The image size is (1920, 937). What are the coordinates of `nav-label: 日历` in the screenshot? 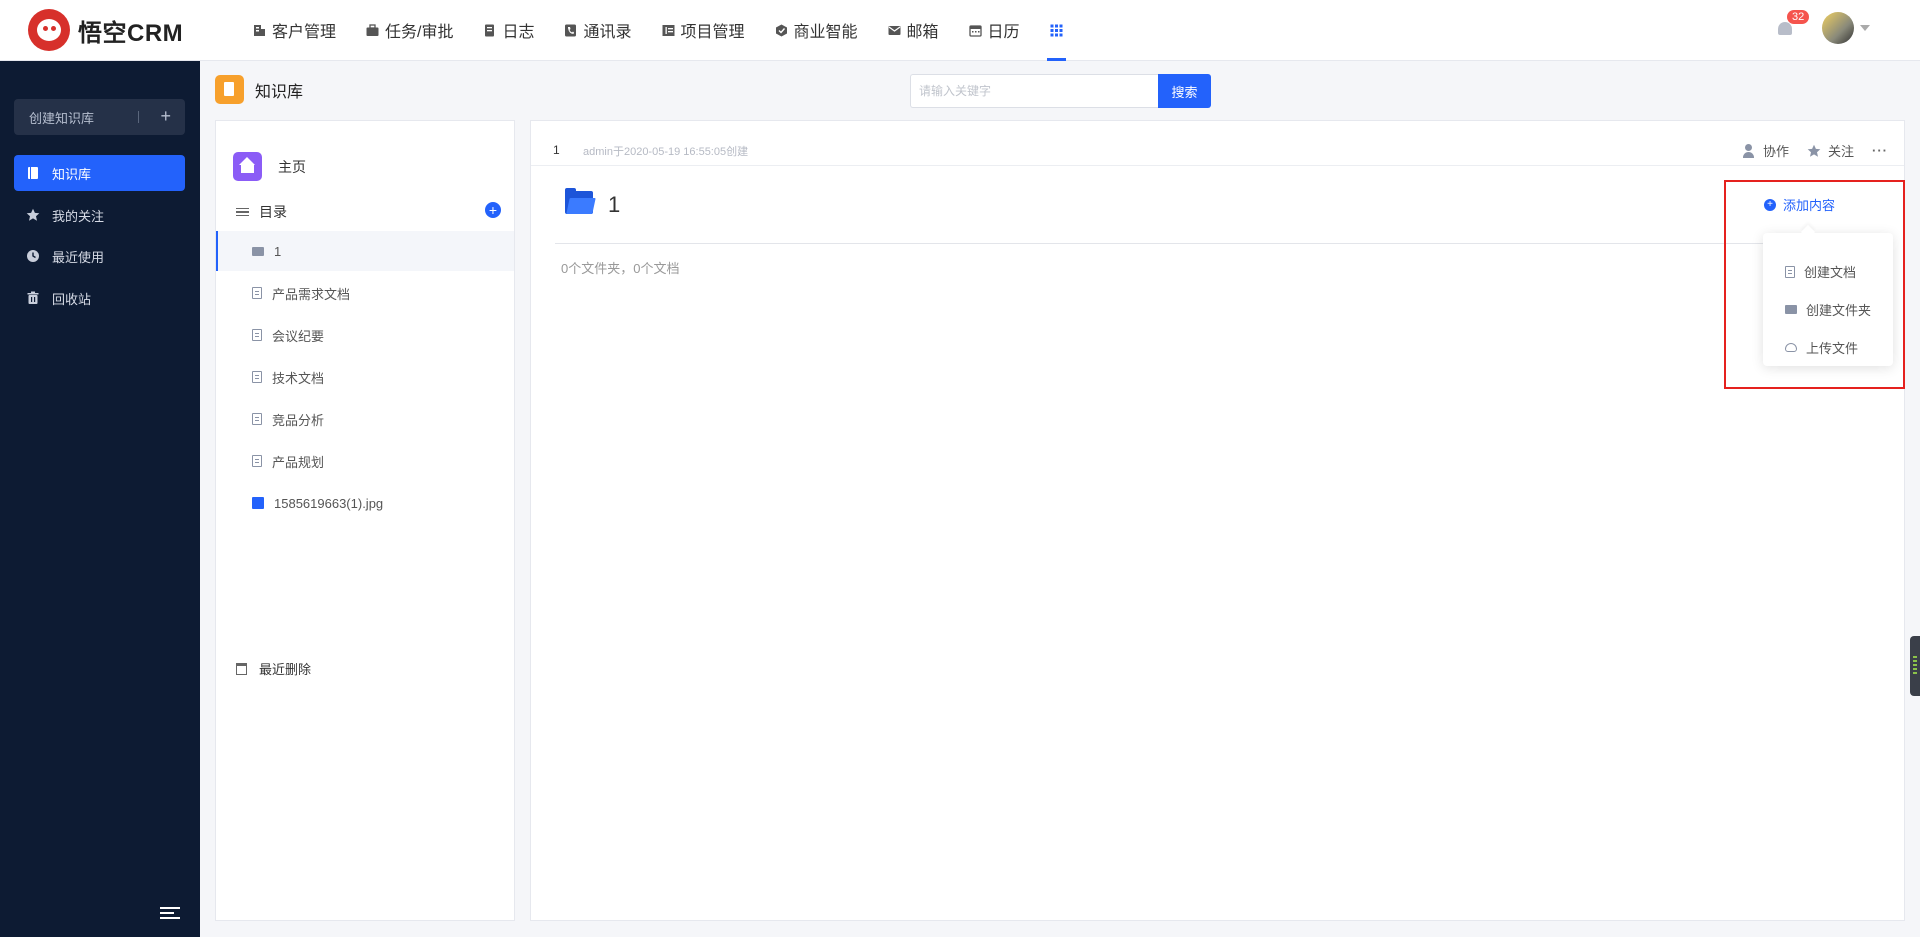 It's located at (1003, 32).